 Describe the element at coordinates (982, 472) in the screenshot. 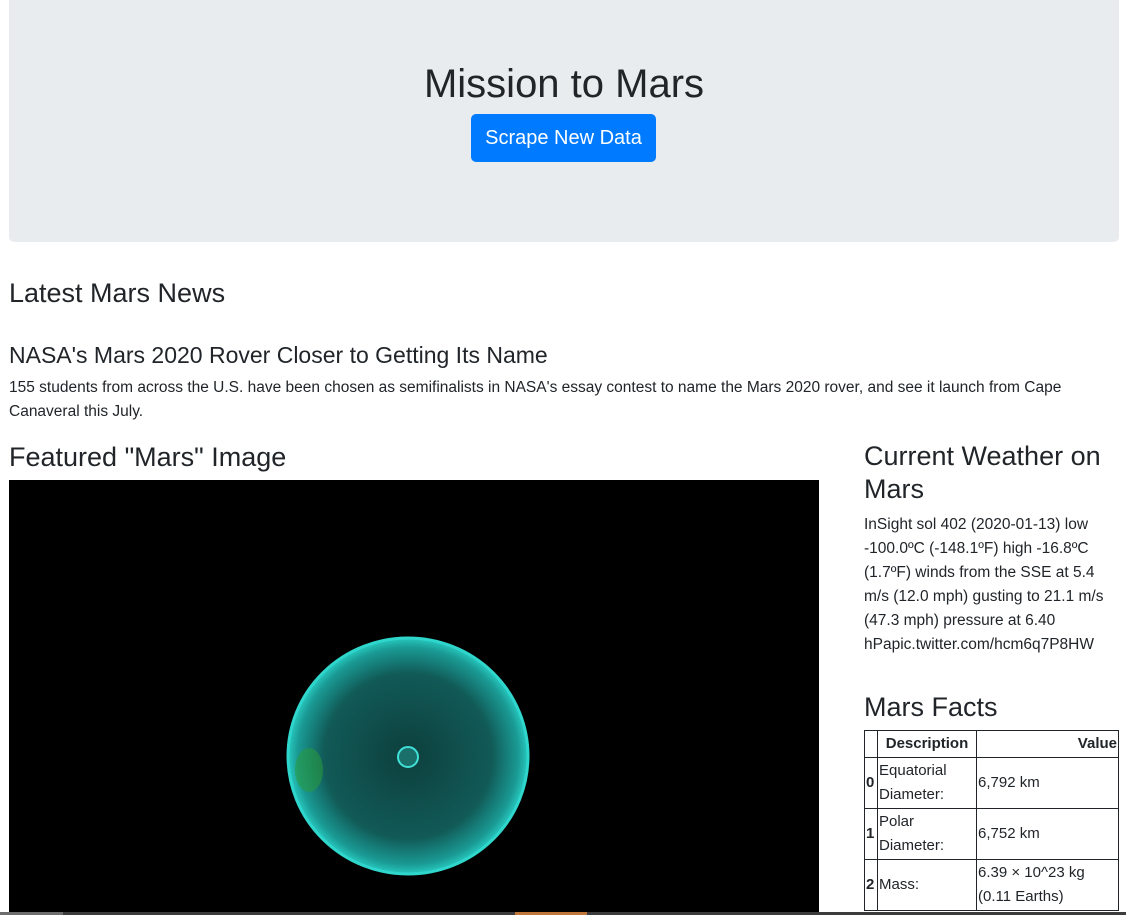

I see `weather-heading: Current Weather on Mars` at that location.